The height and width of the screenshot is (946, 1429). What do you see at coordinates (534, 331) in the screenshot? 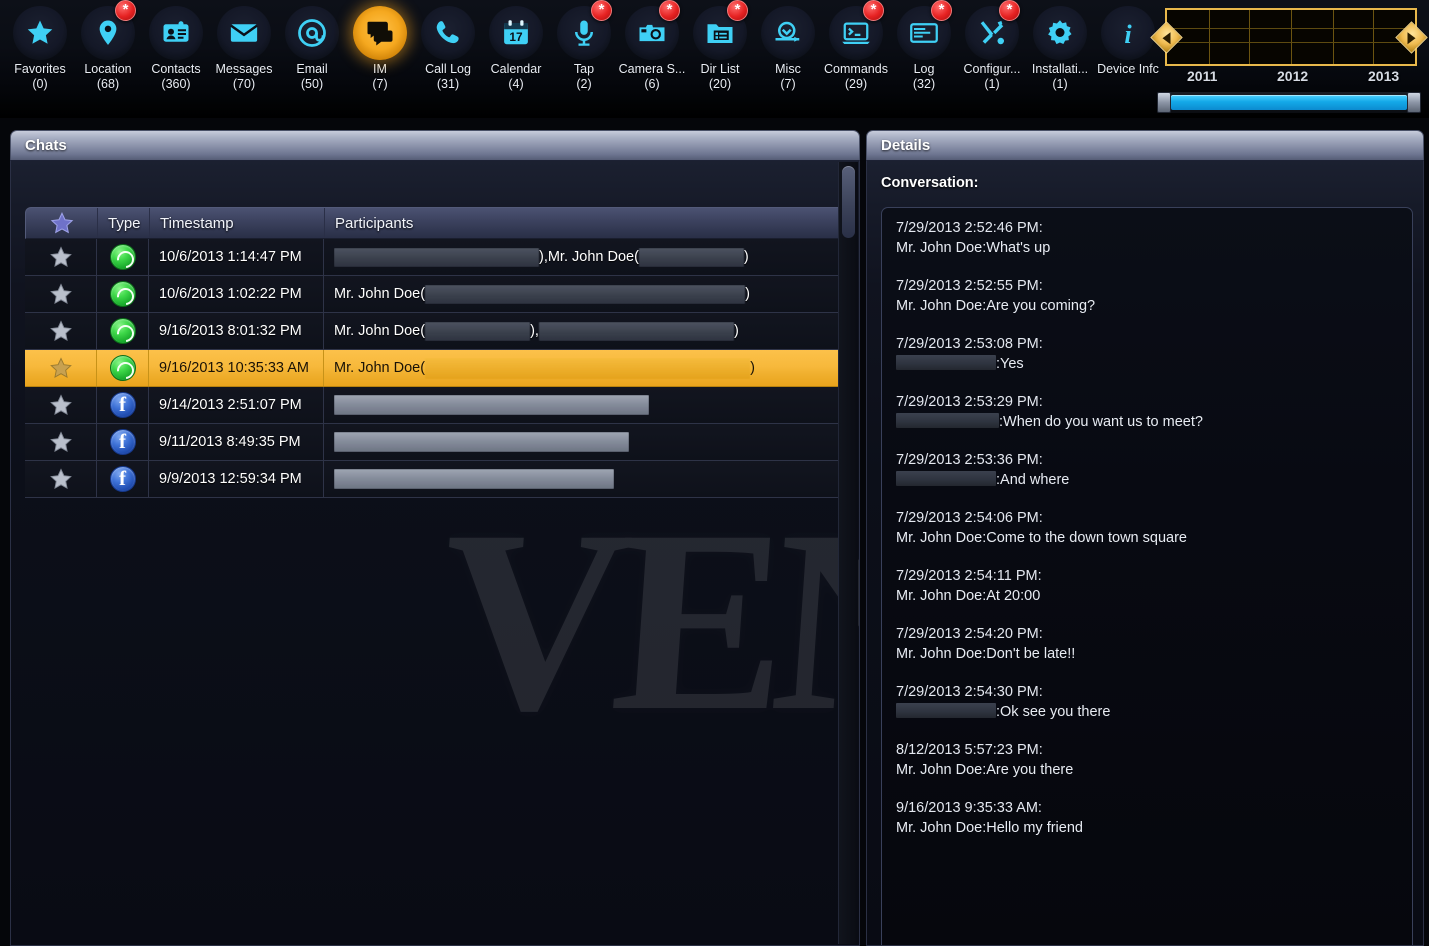
I see `participant-text: ),` at bounding box center [534, 331].